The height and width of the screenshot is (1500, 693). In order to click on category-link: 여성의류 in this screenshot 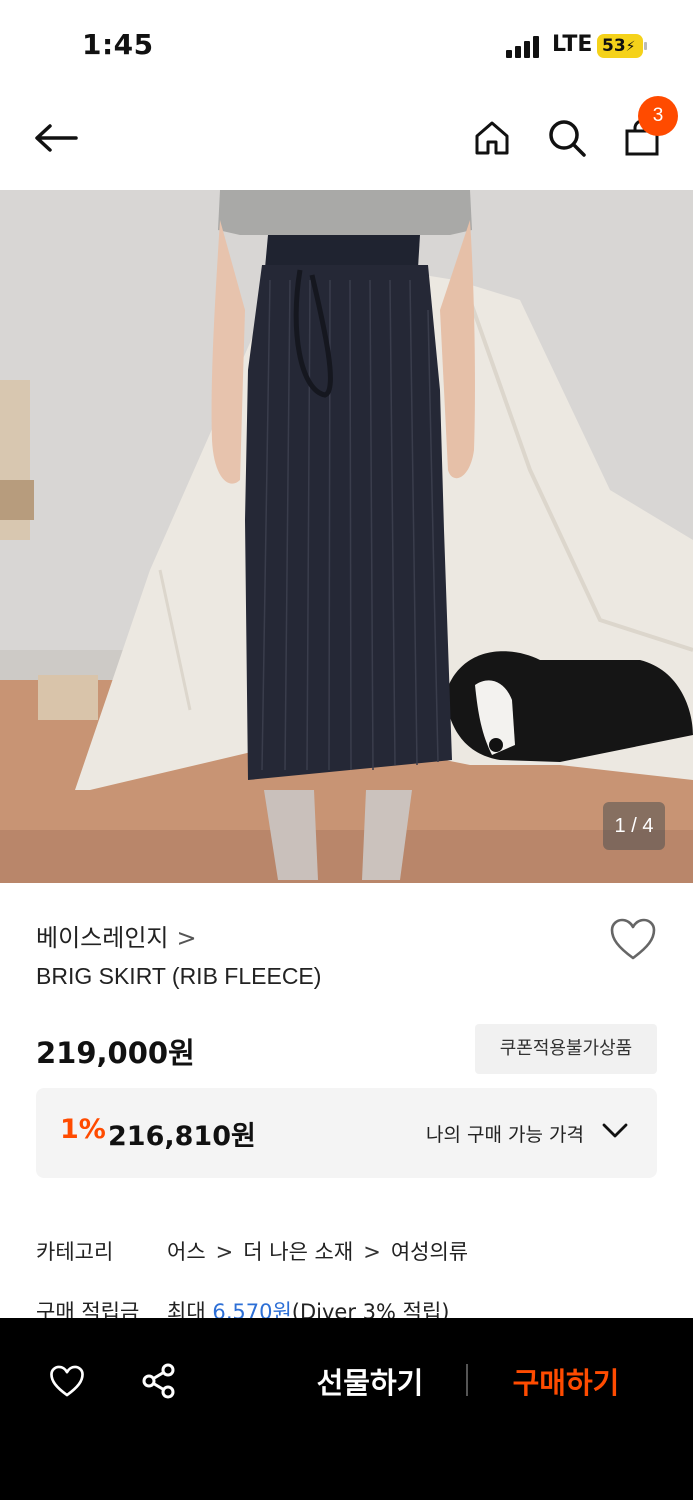, I will do `click(429, 1252)`.